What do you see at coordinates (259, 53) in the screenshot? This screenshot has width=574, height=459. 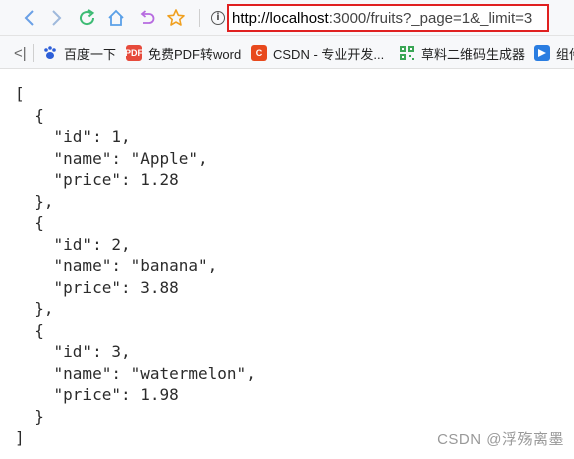 I see `csdn-icon: C` at bounding box center [259, 53].